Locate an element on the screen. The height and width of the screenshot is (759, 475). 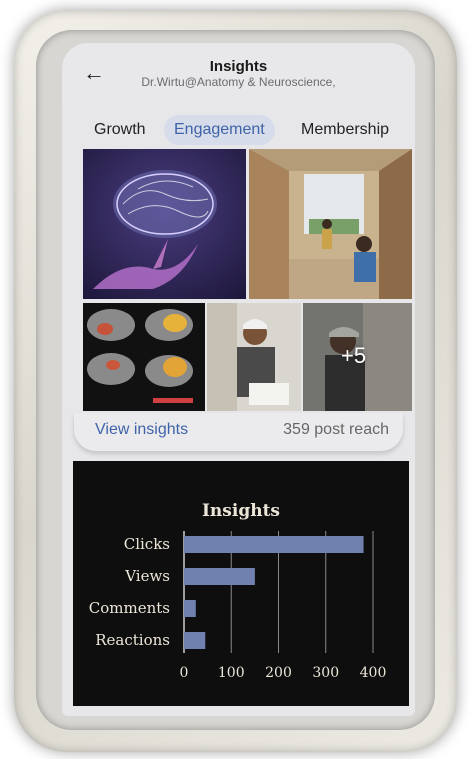
x-tick-label-400: 400 is located at coordinates (373, 673).